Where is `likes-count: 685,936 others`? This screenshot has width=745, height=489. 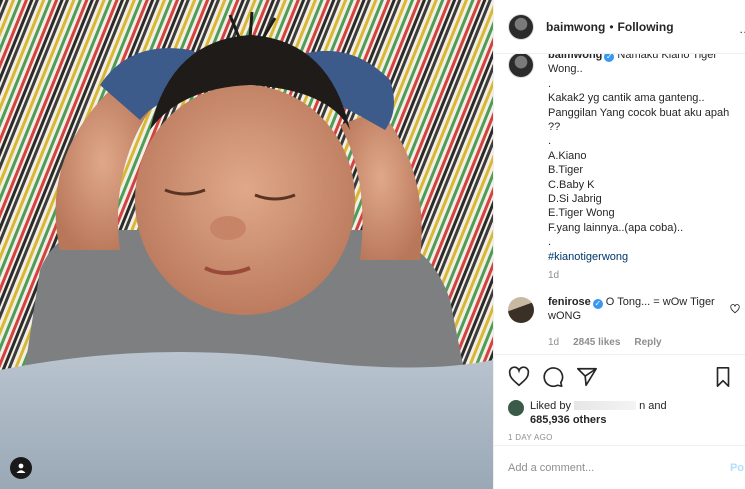 likes-count: 685,936 others is located at coordinates (568, 420).